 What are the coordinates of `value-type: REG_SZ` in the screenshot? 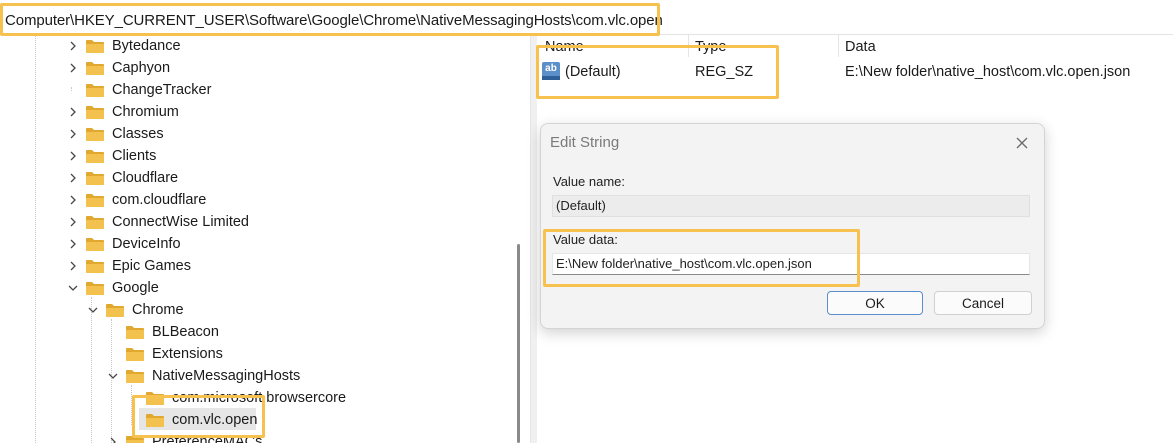 It's located at (724, 72).